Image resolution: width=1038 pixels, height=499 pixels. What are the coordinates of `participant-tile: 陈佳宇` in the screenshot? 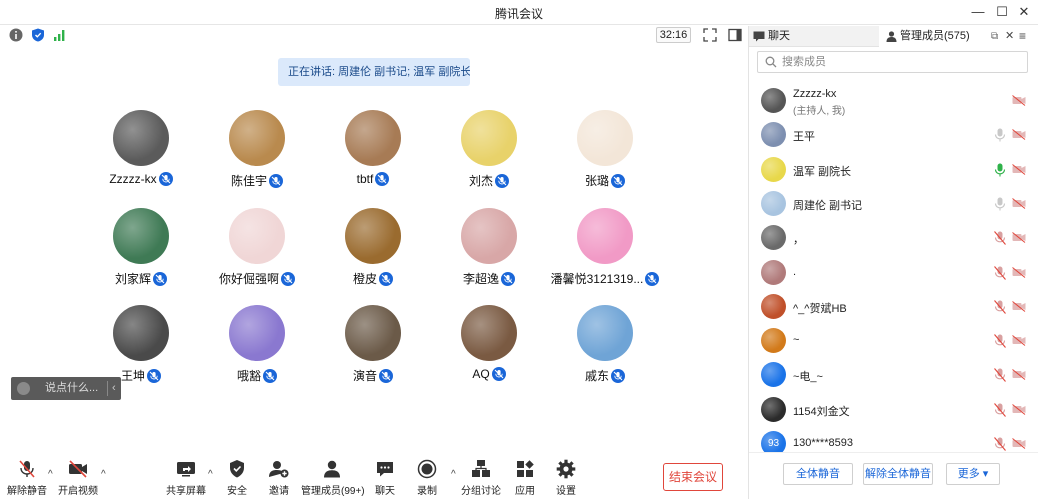 It's located at (257, 155).